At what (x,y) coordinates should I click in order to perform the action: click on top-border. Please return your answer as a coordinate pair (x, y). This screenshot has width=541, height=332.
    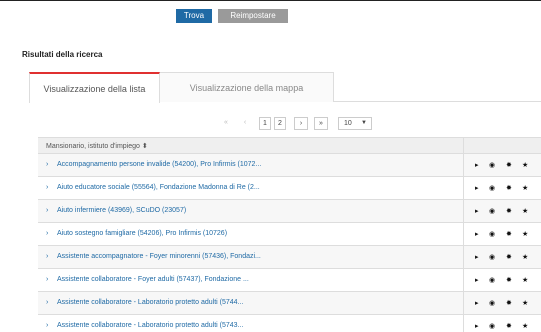
    Looking at the image, I should click on (270, 0).